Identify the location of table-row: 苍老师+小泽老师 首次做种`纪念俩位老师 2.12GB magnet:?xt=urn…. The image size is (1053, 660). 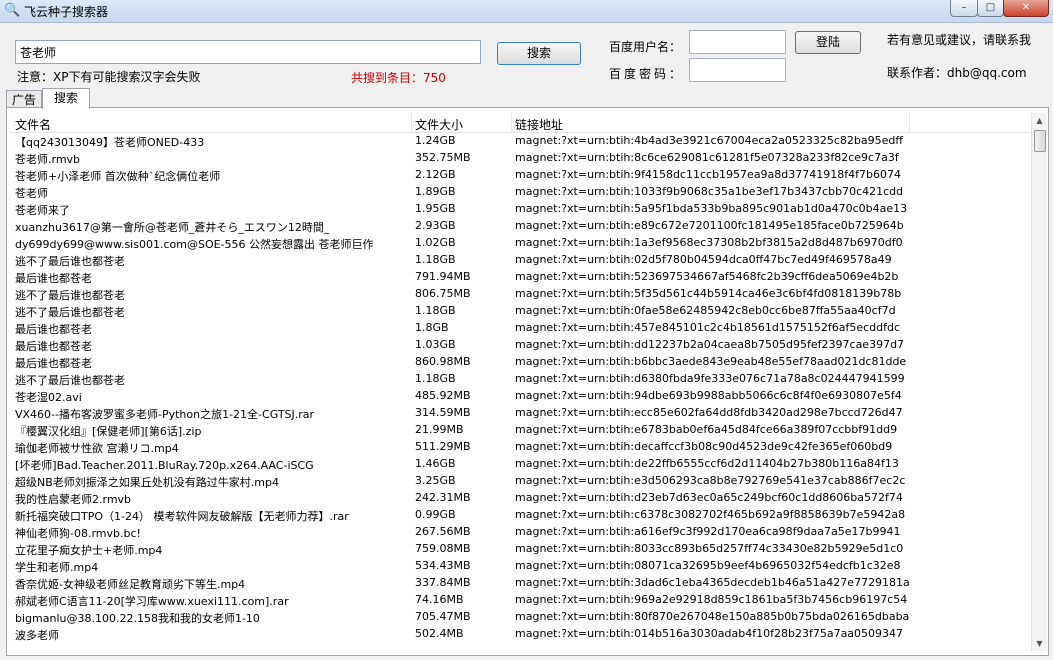
(520, 175).